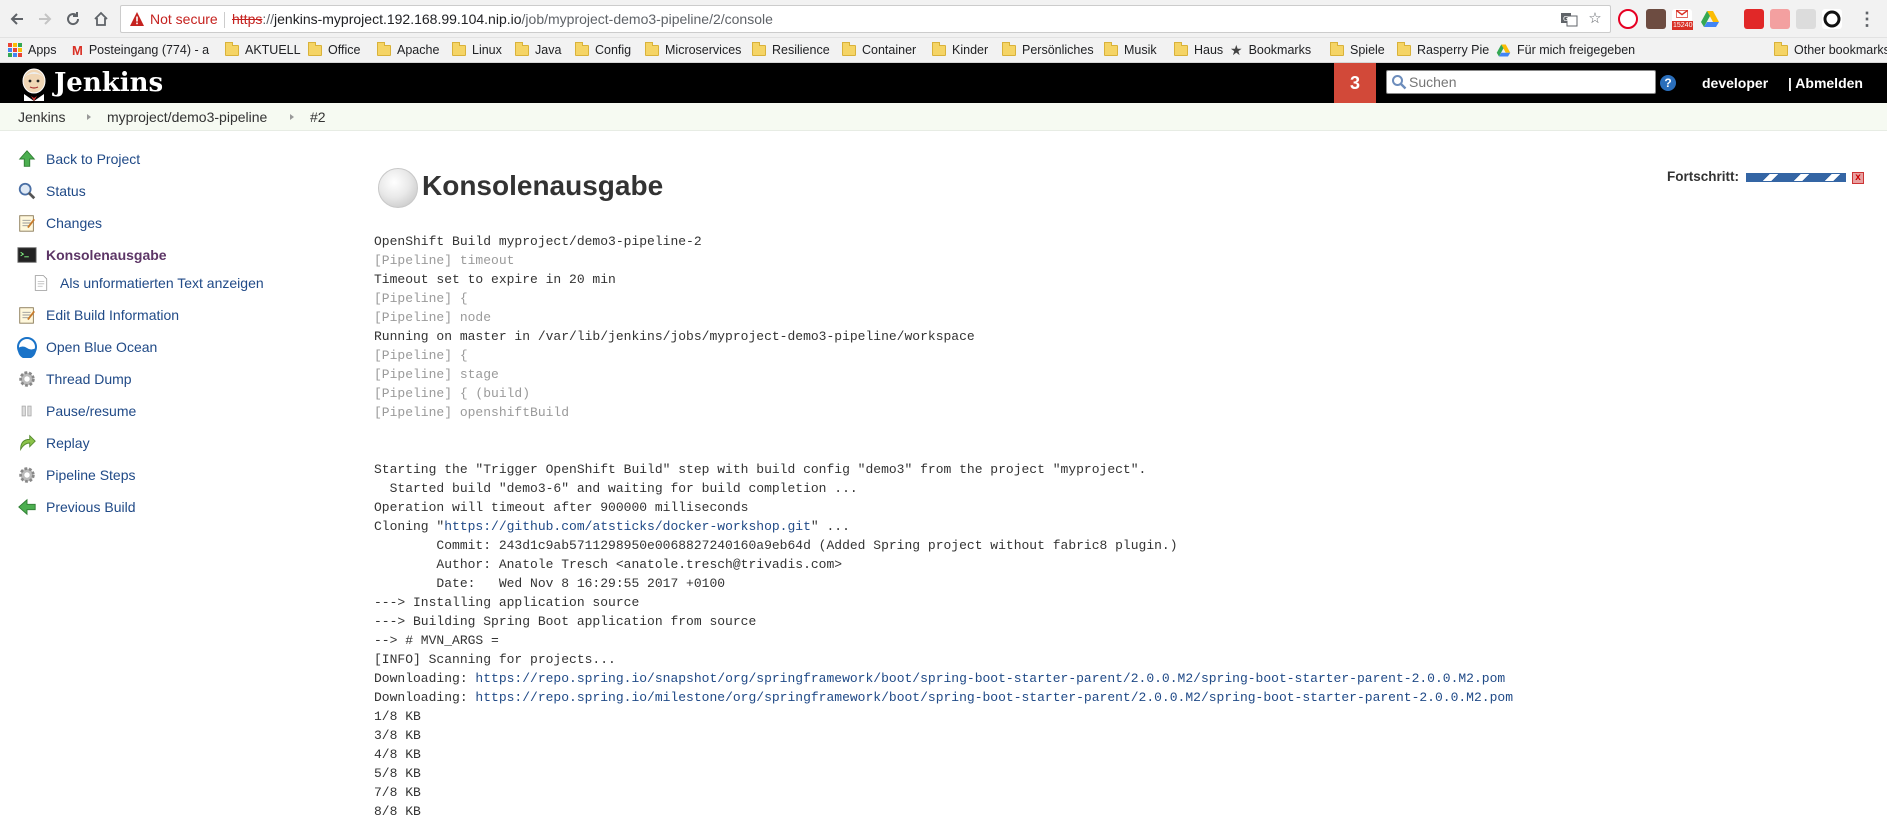 This screenshot has height=833, width=1887. I want to click on bookmark-star-icon: ☆, so click(1595, 19).